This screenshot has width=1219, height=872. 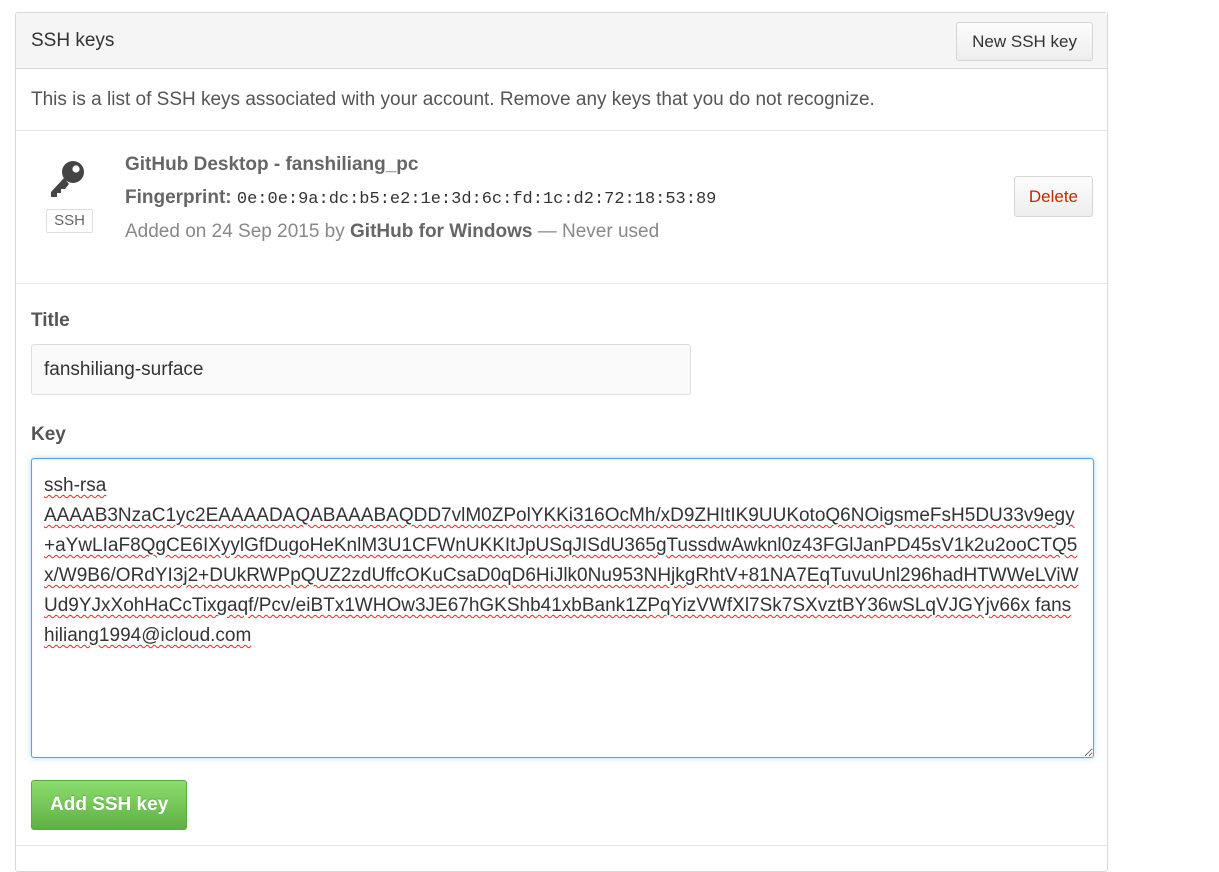 What do you see at coordinates (361, 369) in the screenshot?
I see `title-input` at bounding box center [361, 369].